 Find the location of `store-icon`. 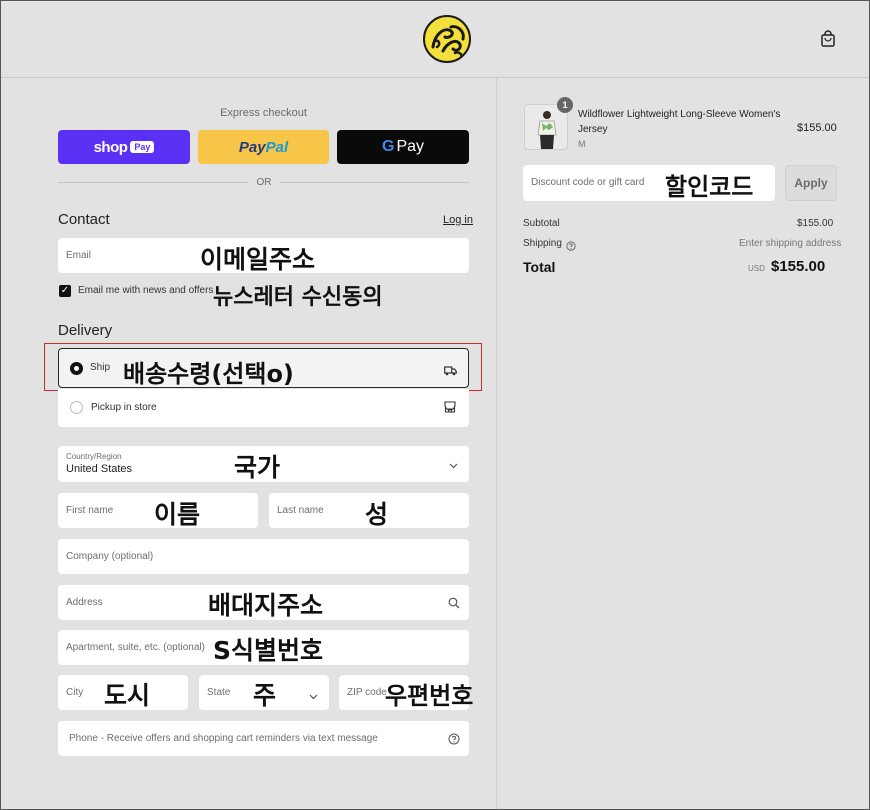

store-icon is located at coordinates (450, 409).